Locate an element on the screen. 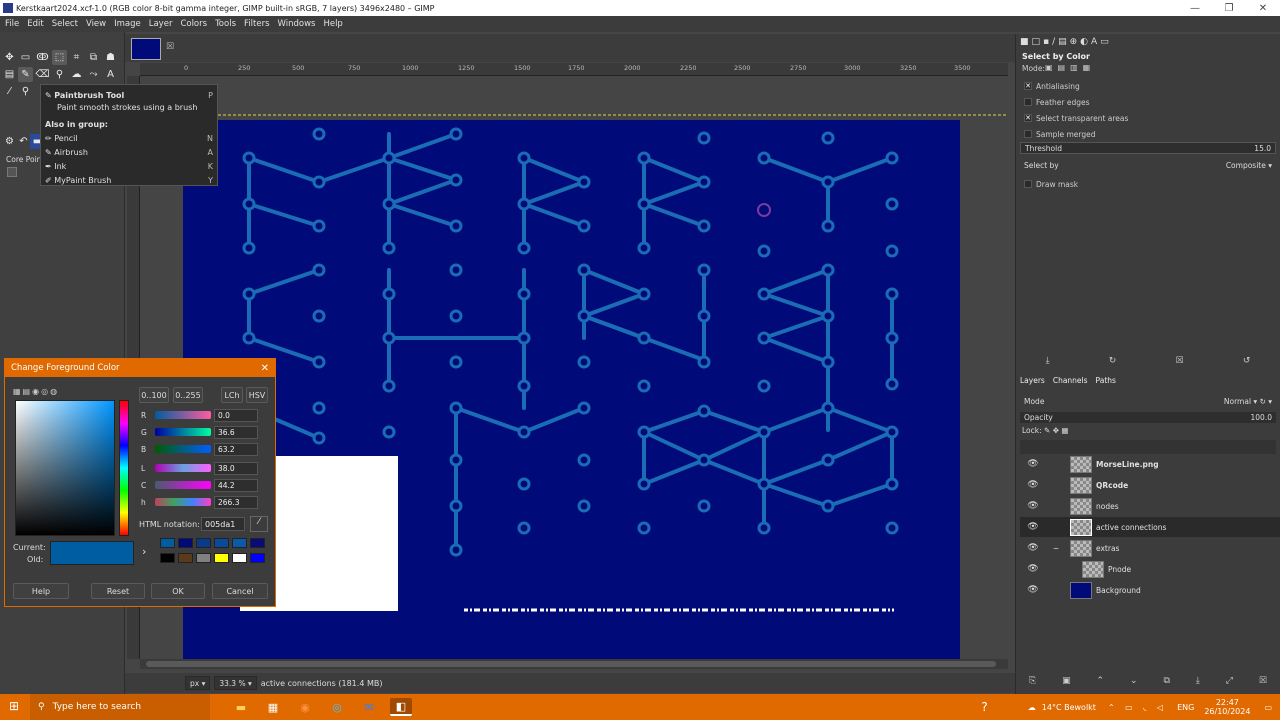 This screenshot has height=720, width=1280. cancel-button: Cancel is located at coordinates (240, 591).